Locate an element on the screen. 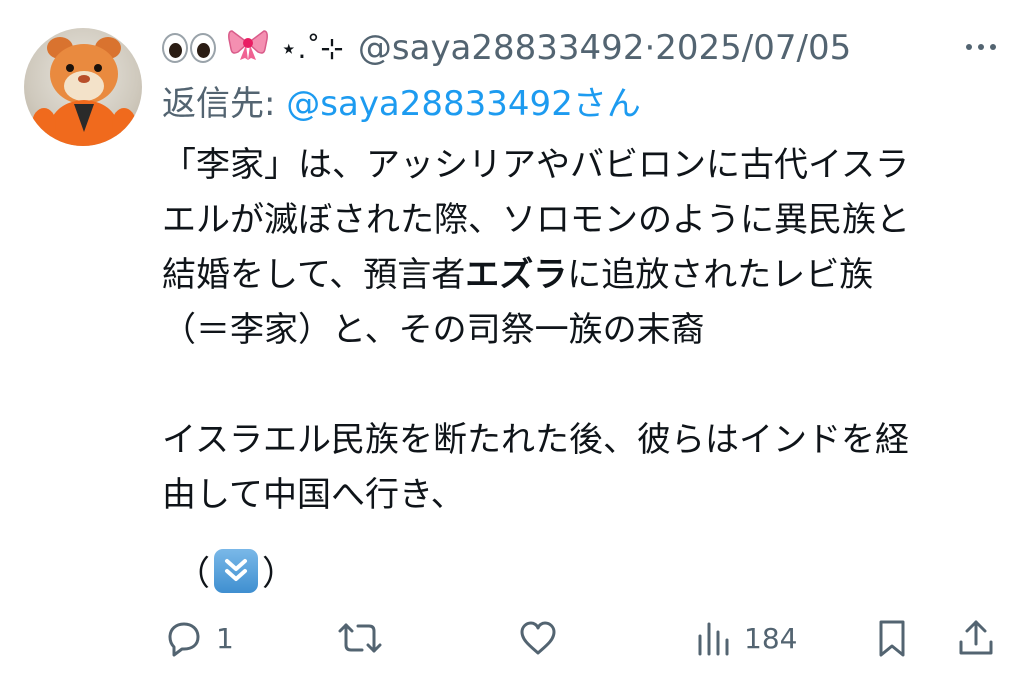 Image resolution: width=1024 pixels, height=694 pixels. close-paren: ） is located at coordinates (279, 574).